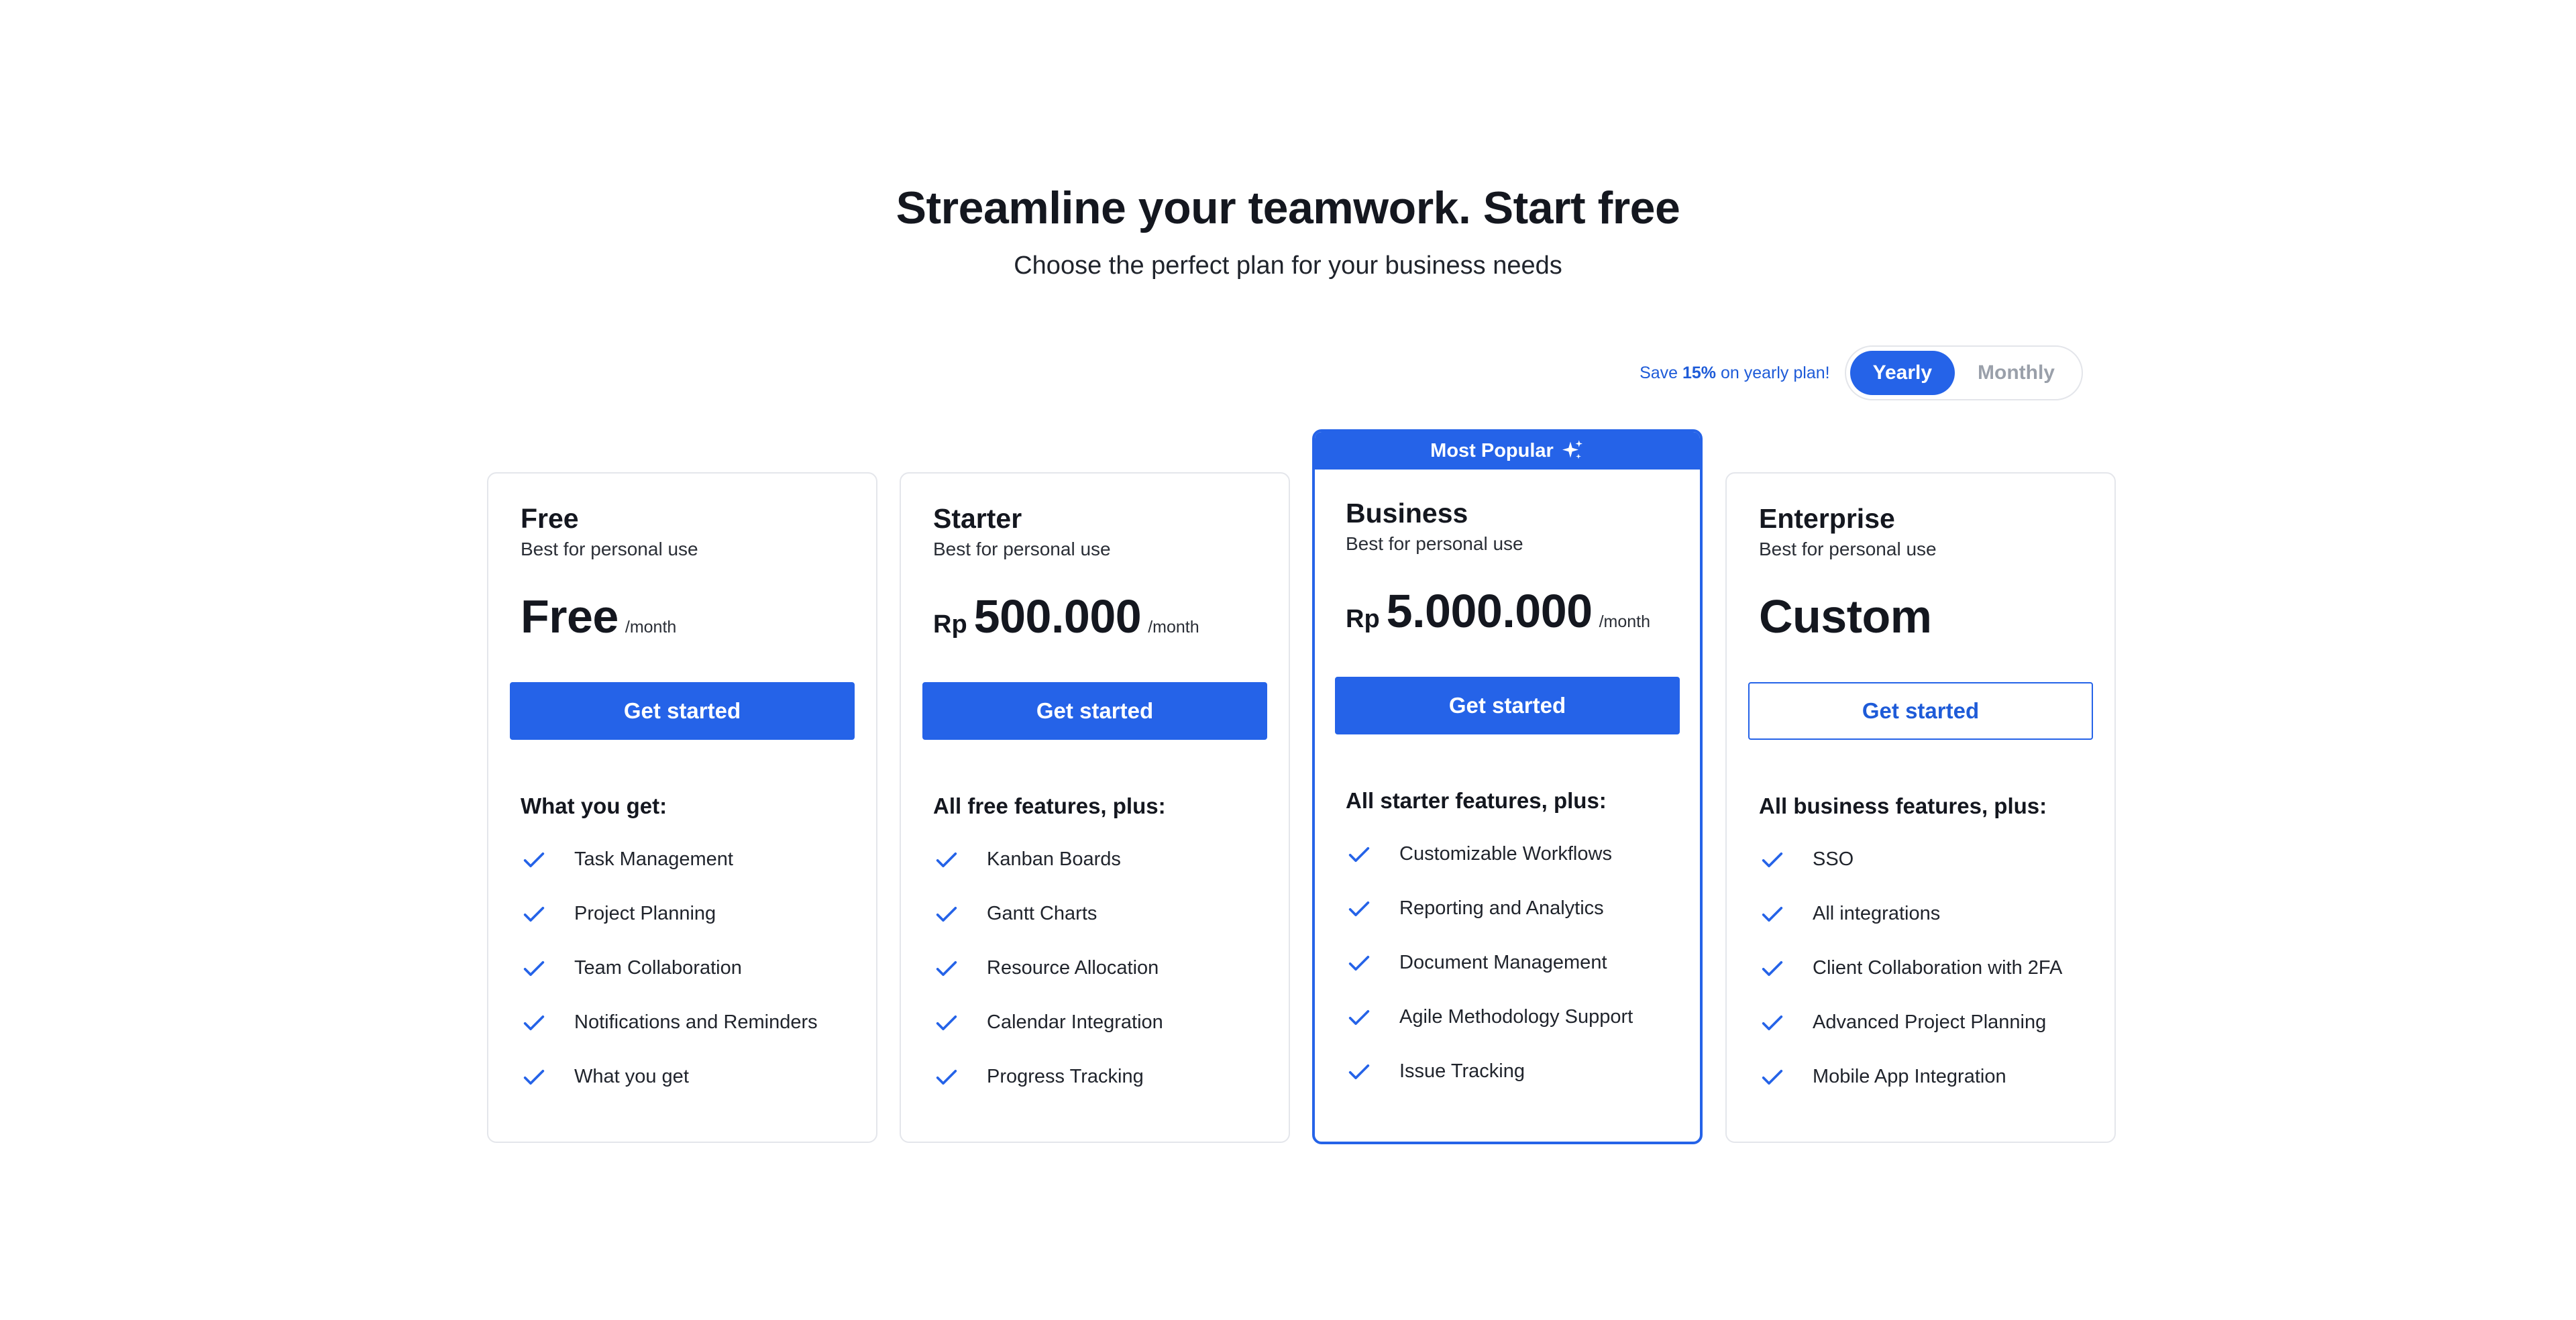  Describe the element at coordinates (1501, 909) in the screenshot. I see `feature-label: Reporting and Analytics` at that location.